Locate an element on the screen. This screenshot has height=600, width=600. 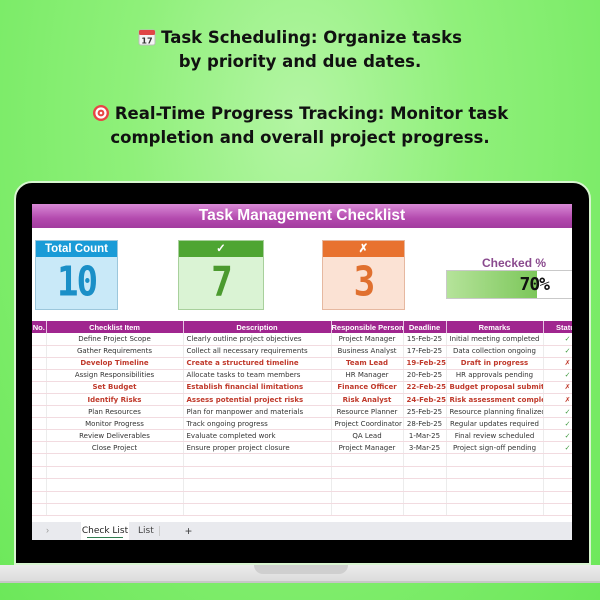
header-remarks: Remarks is located at coordinates (495, 327).